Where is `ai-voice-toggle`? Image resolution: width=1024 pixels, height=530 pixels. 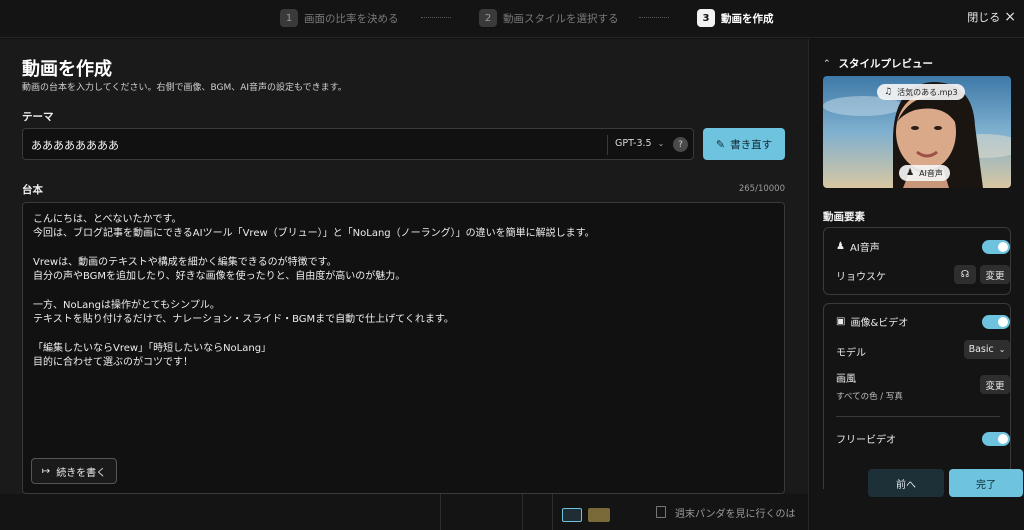
ai-voice-toggle is located at coordinates (996, 247).